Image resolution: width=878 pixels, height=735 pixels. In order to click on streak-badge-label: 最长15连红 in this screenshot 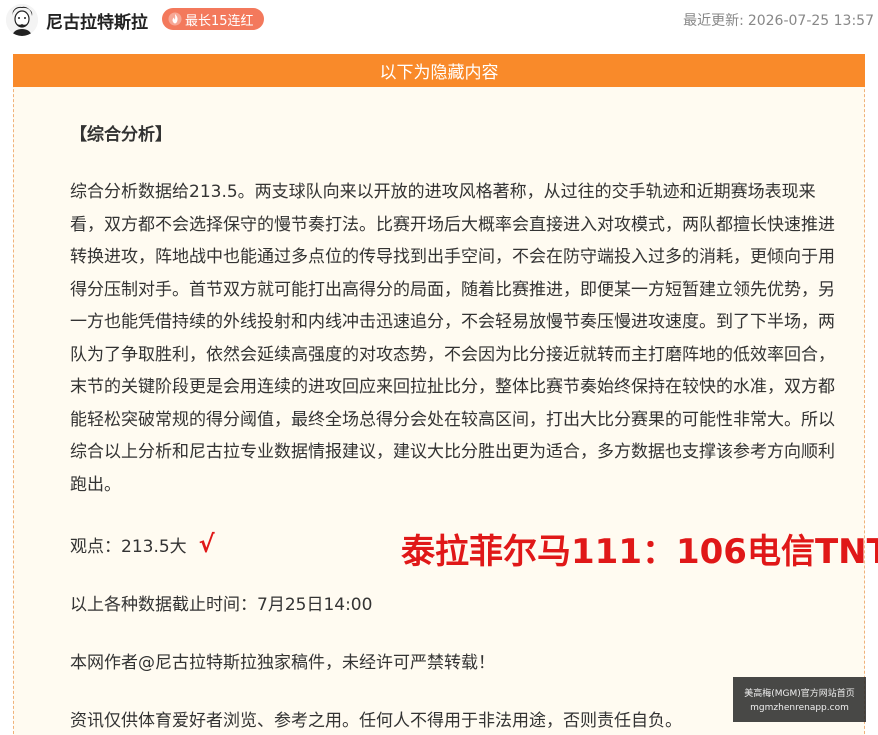, I will do `click(219, 21)`.